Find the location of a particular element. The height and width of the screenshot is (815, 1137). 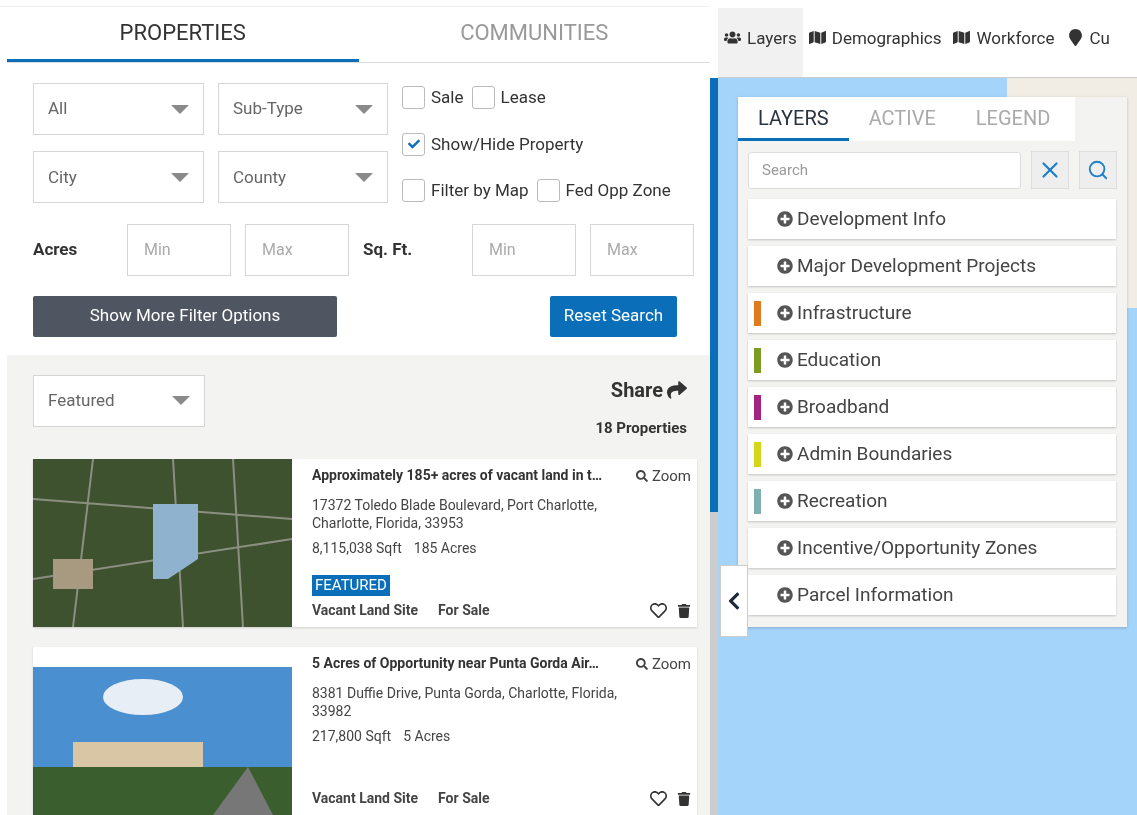

scrollbar is located at coordinates (714, 446).